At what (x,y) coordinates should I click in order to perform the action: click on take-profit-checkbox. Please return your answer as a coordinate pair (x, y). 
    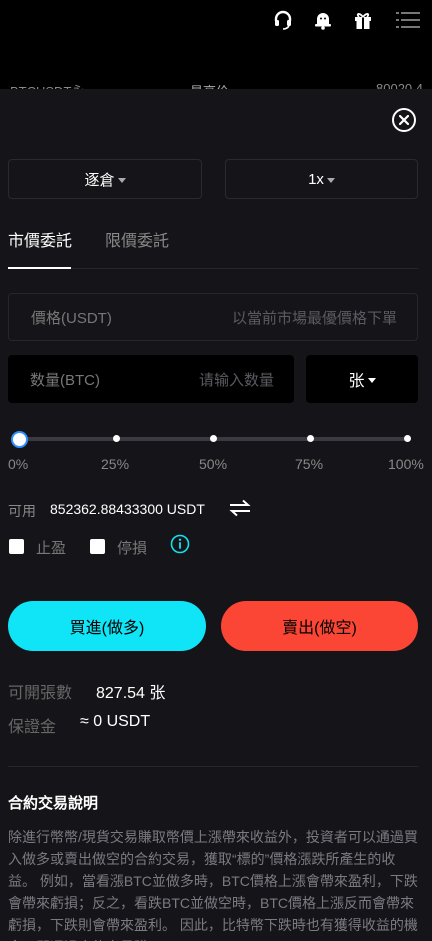
    Looking at the image, I should click on (16, 546).